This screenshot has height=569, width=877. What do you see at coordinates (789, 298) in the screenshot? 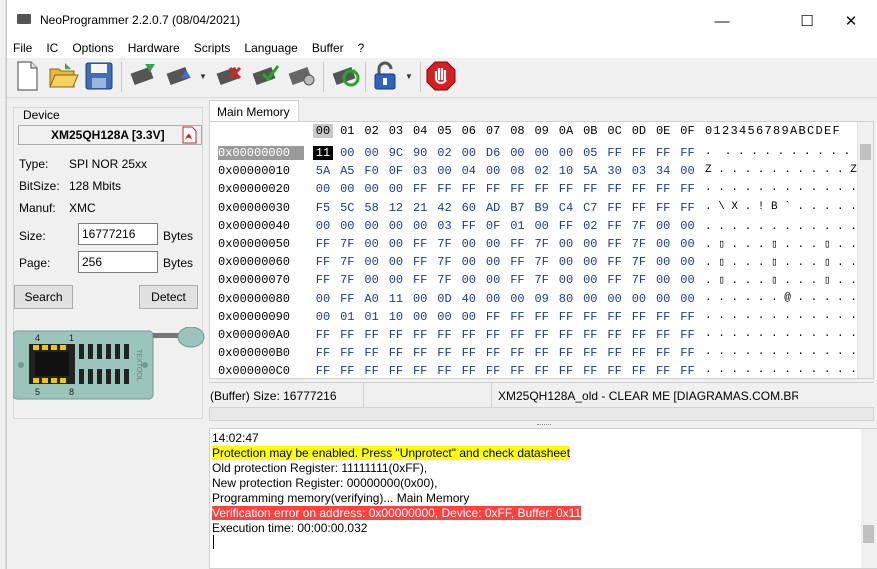
I see `ascii-text: . . . . . . @ . . . . . . . . .` at bounding box center [789, 298].